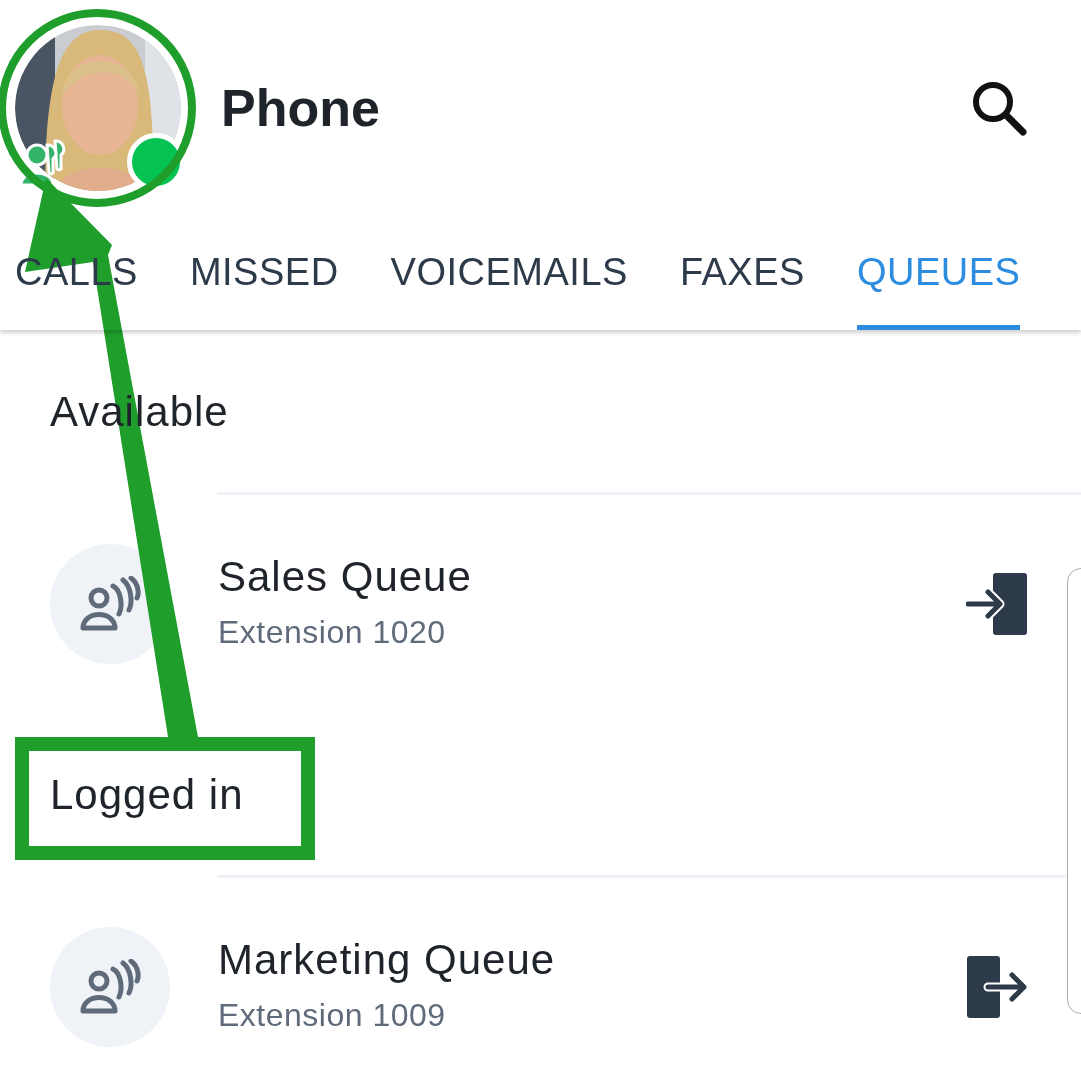  Describe the element at coordinates (147, 794) in the screenshot. I see `section-heading: Logged in` at that location.